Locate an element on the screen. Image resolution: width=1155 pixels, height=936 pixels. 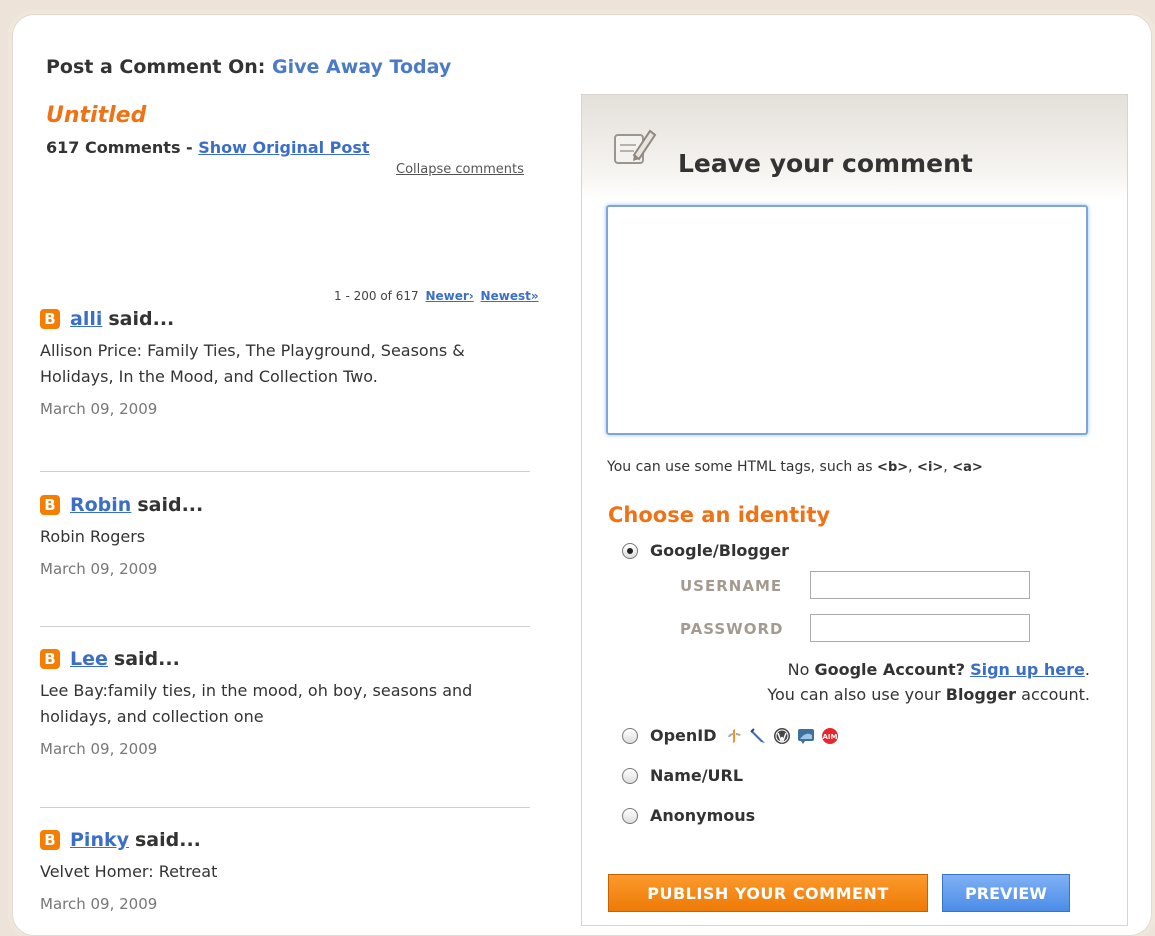
comment-author-link: Pinky is located at coordinates (99, 840).